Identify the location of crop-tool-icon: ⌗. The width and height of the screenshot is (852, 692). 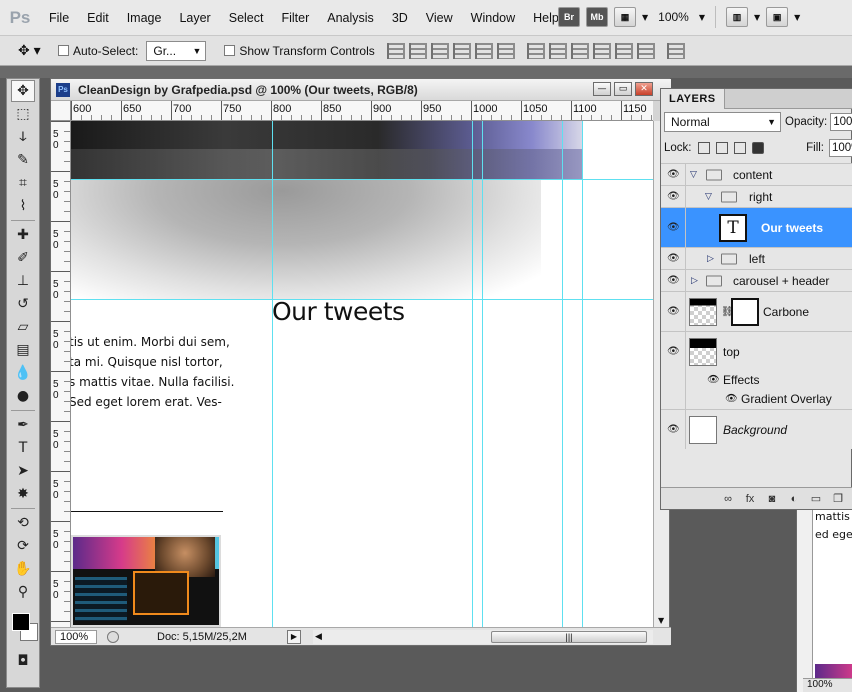
(23, 183).